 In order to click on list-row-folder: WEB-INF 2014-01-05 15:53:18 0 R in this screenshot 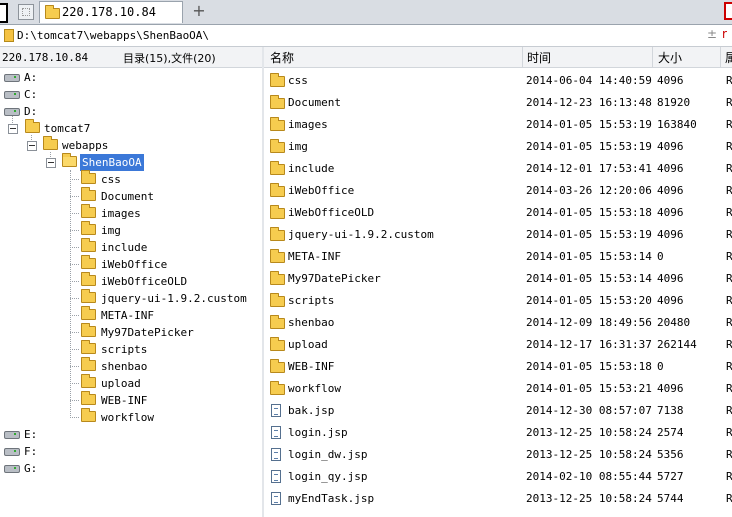, I will do `click(498, 367)`.